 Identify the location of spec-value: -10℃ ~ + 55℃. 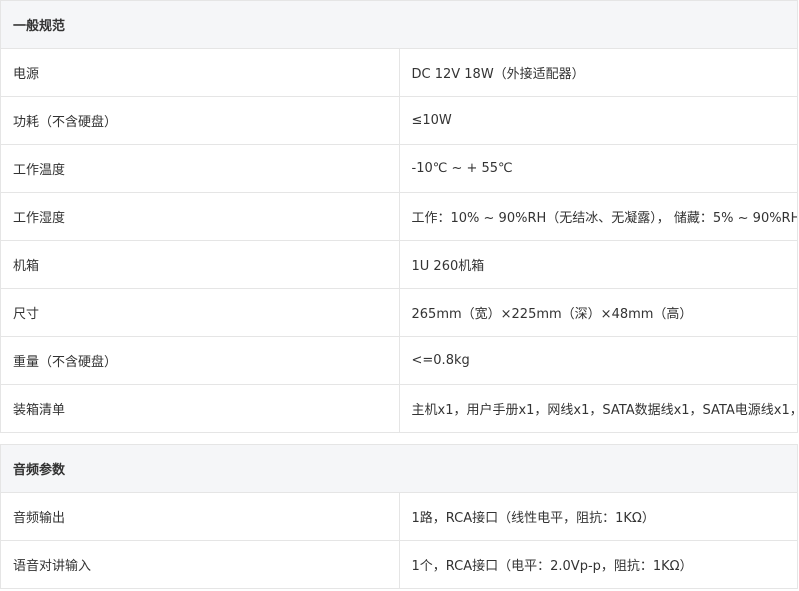
(598, 168).